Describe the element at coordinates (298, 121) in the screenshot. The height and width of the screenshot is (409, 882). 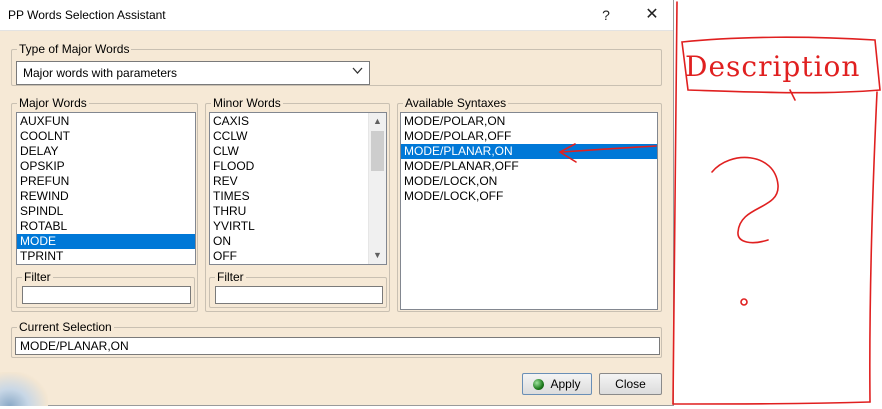
I see `minor-word-item: CAXIS` at that location.